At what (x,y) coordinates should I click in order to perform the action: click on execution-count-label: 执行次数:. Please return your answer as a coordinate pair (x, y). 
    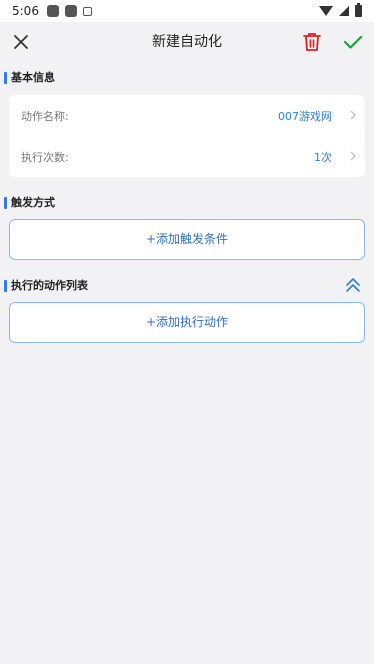
    Looking at the image, I should click on (45, 157).